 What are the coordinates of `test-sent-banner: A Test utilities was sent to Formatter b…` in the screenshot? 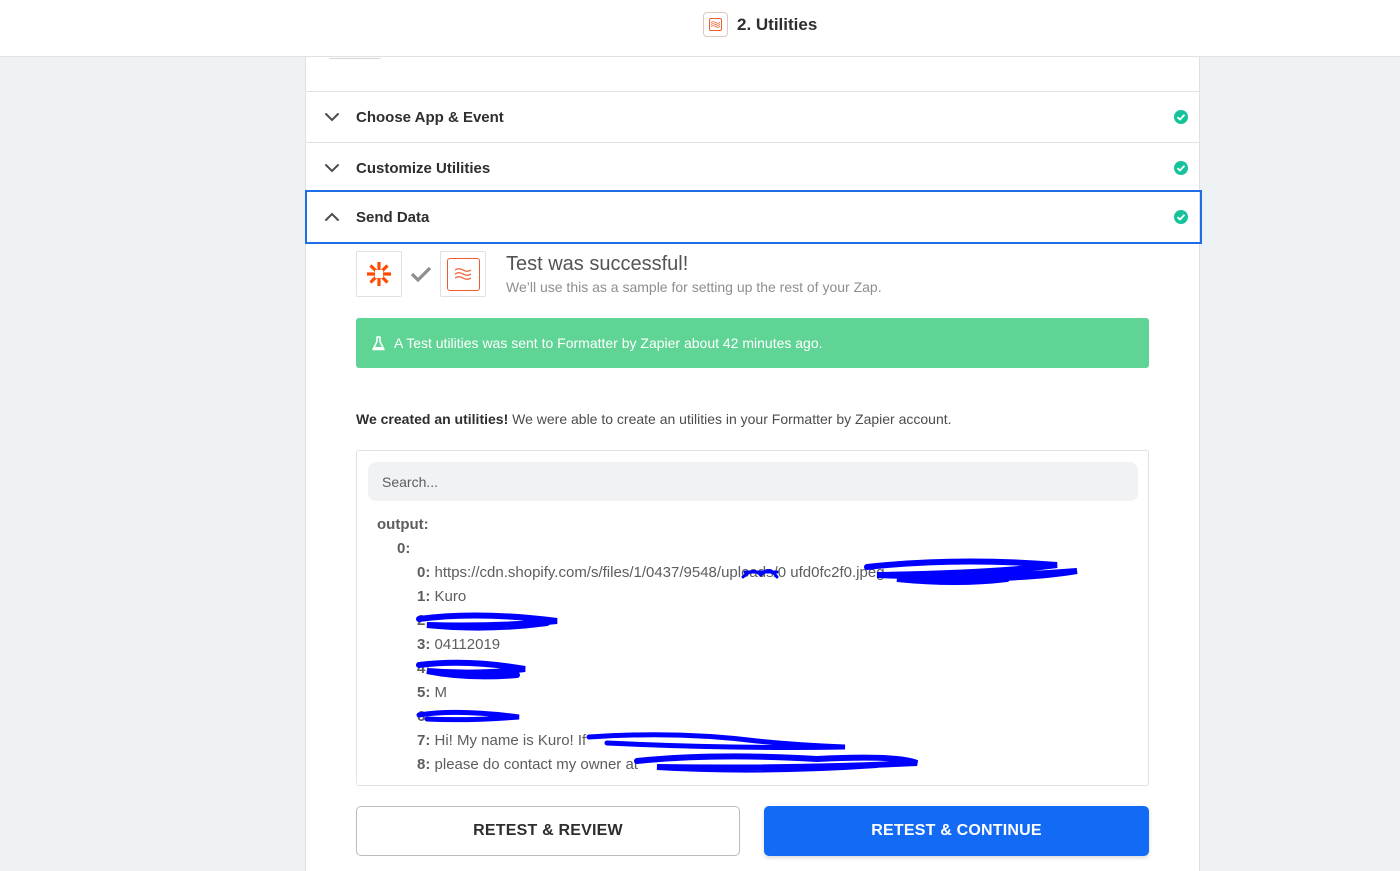 It's located at (752, 343).